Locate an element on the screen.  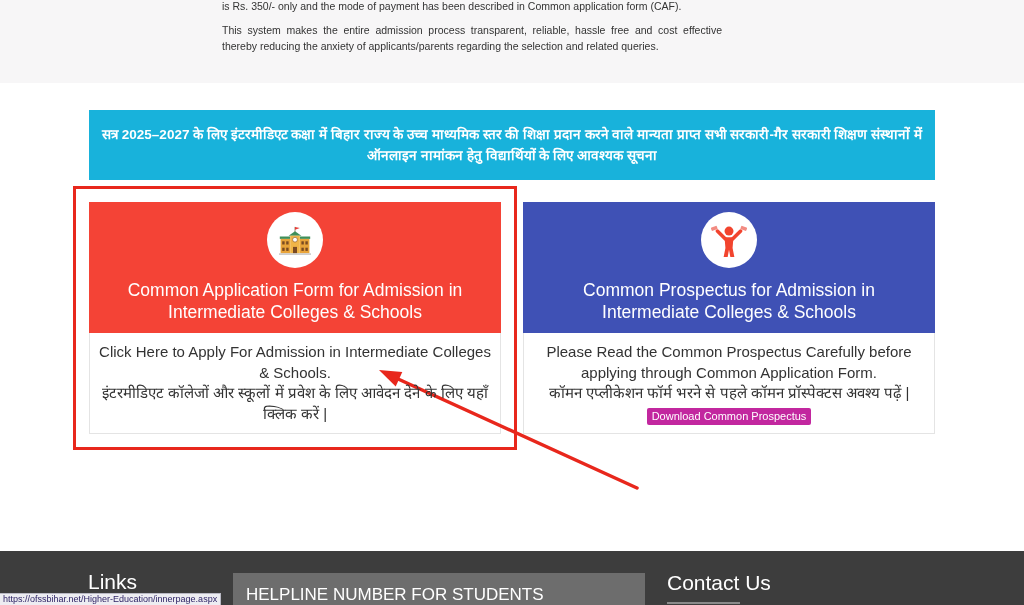
links-heading: Links is located at coordinates (113, 582).